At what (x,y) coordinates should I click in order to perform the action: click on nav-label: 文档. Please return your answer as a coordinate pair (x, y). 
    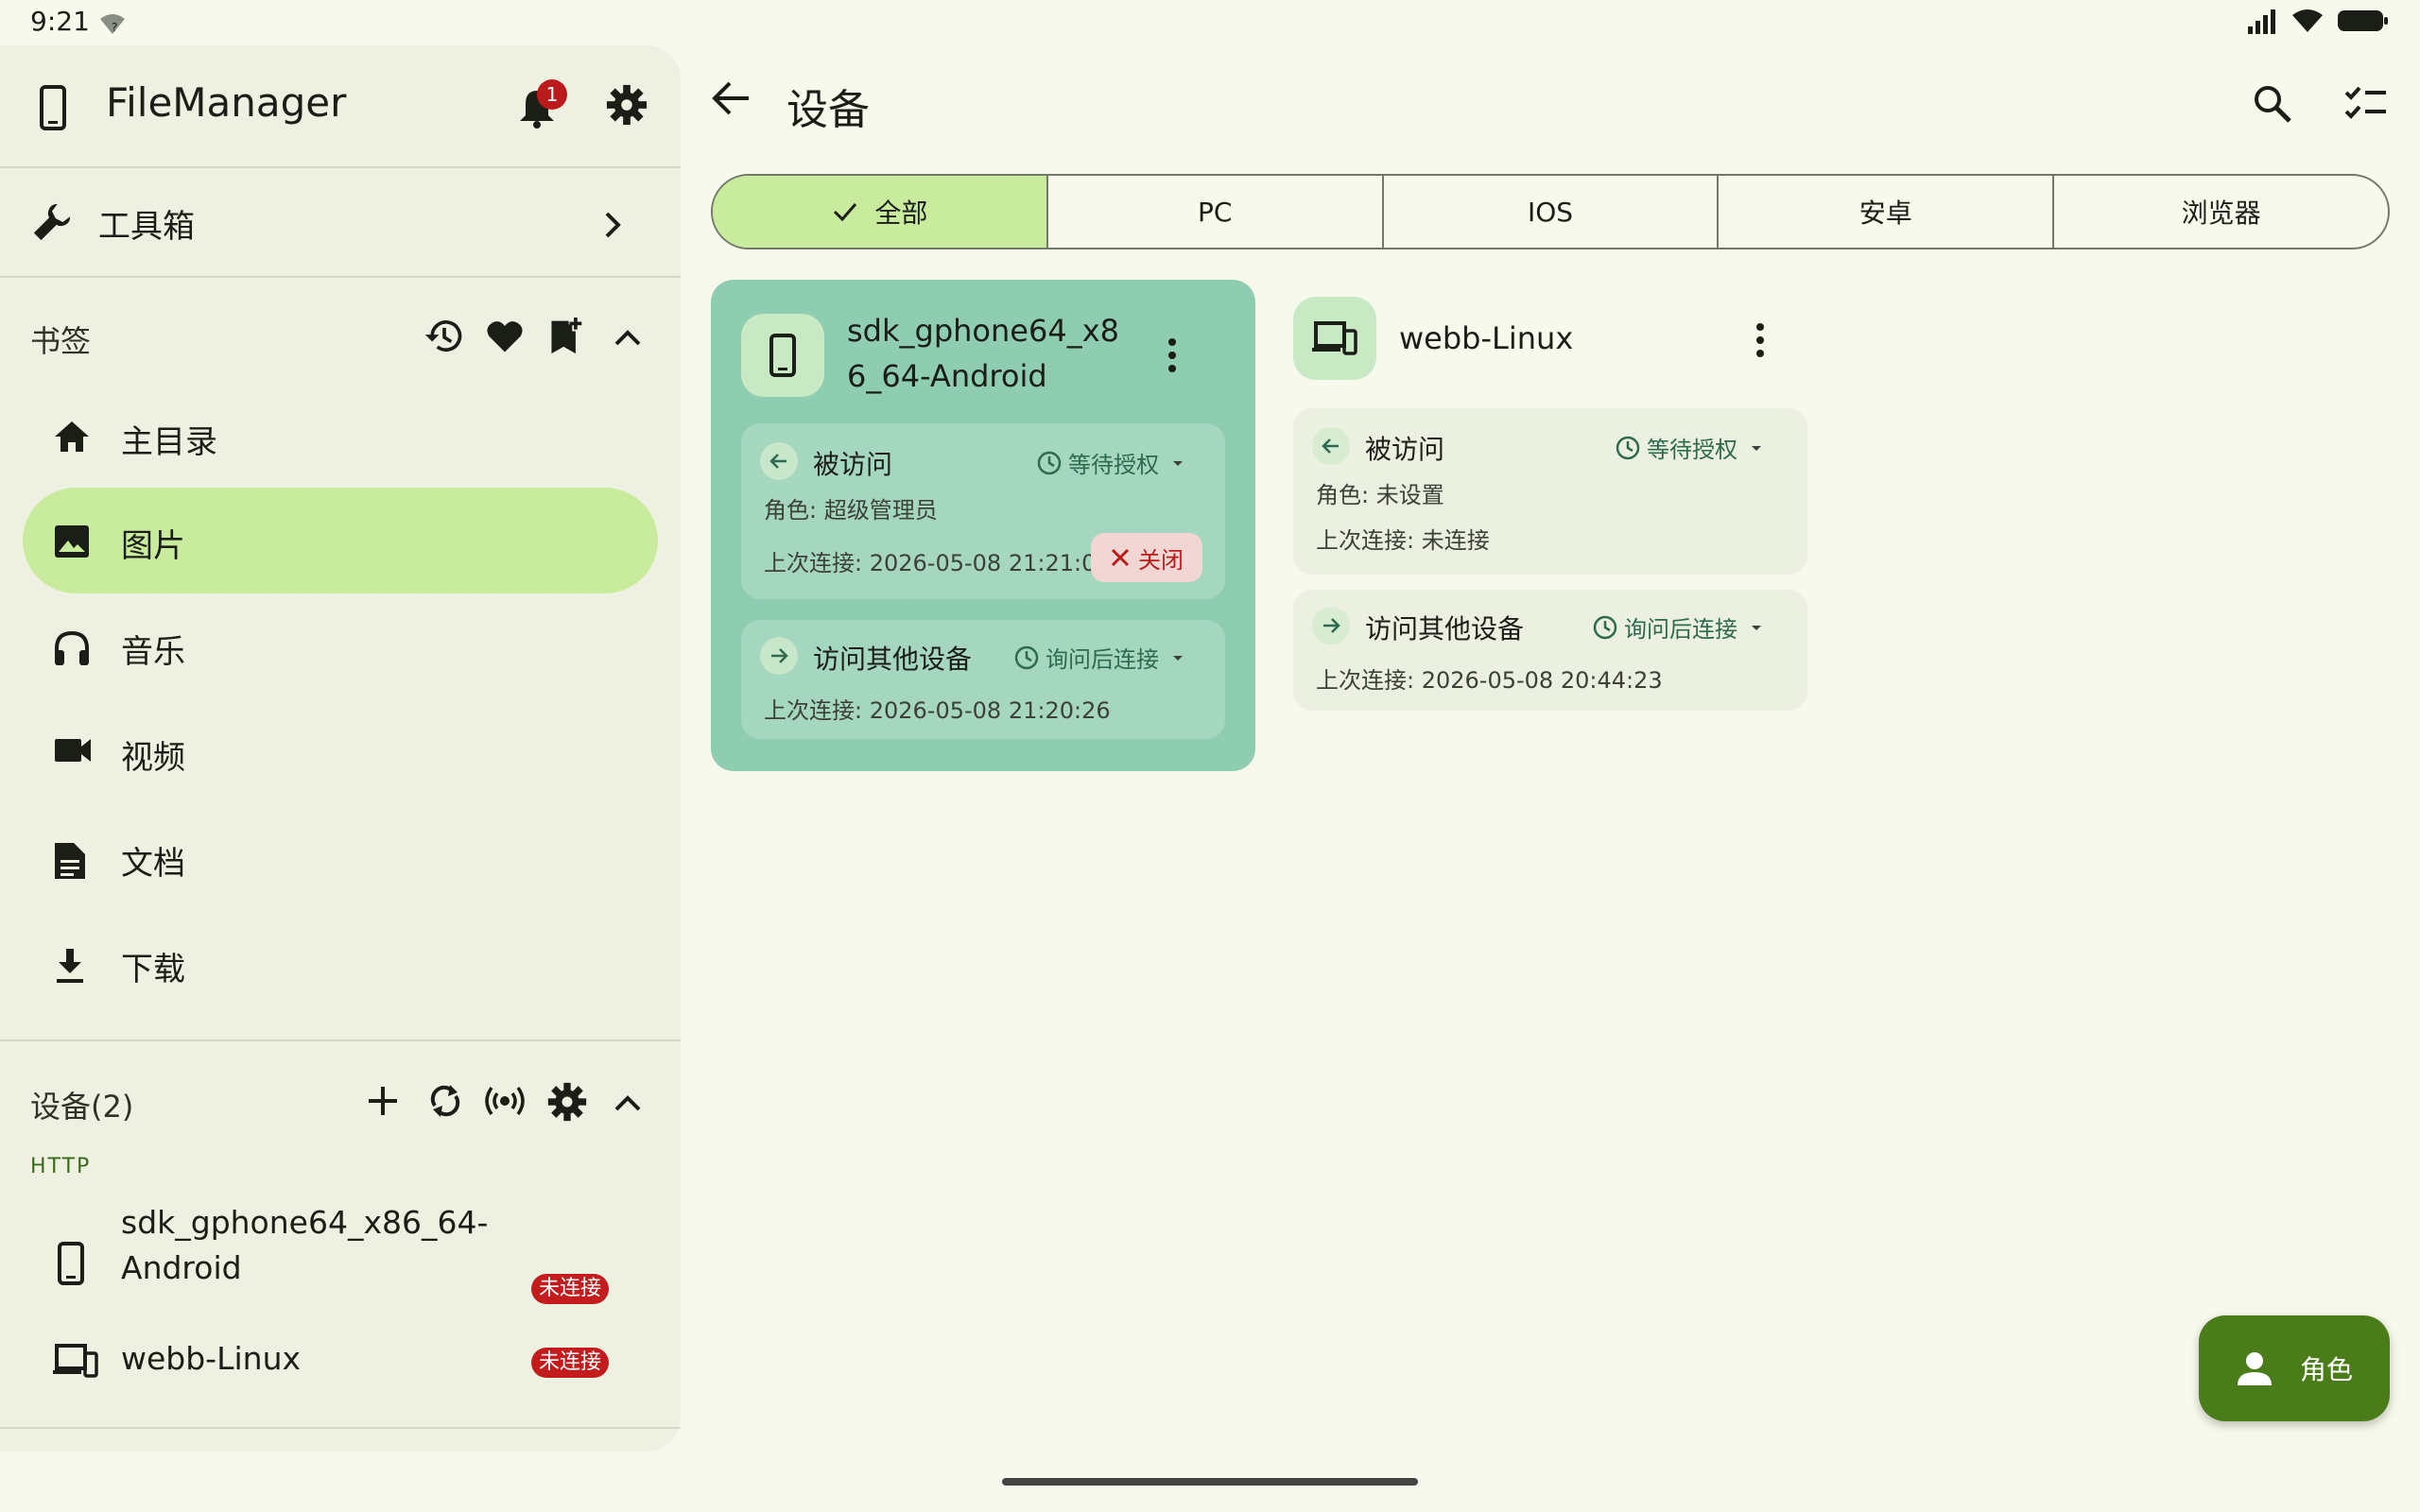
    Looking at the image, I should click on (153, 864).